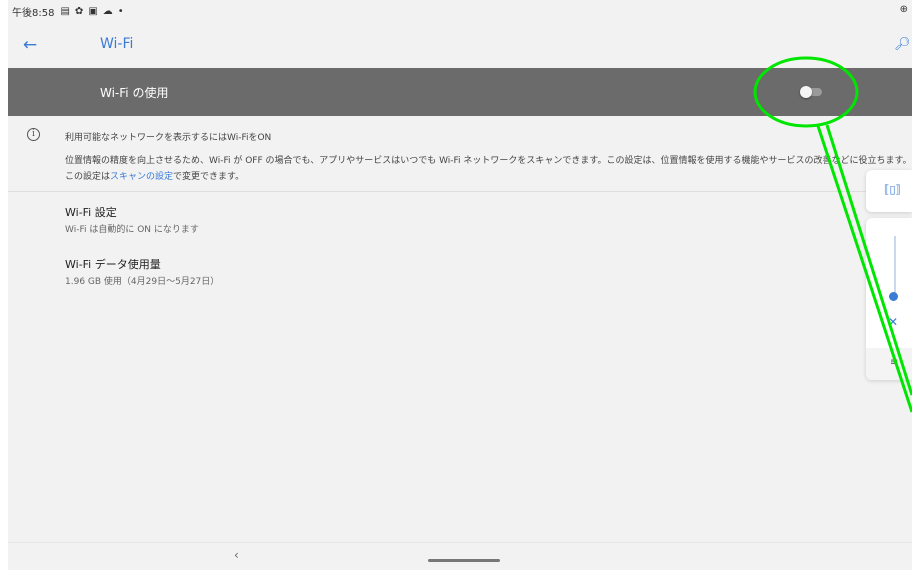  What do you see at coordinates (455, 219) in the screenshot?
I see `list-item-wifi-settings: Wi-Fi 設定 Wi-Fi は自動的に ON になります` at bounding box center [455, 219].